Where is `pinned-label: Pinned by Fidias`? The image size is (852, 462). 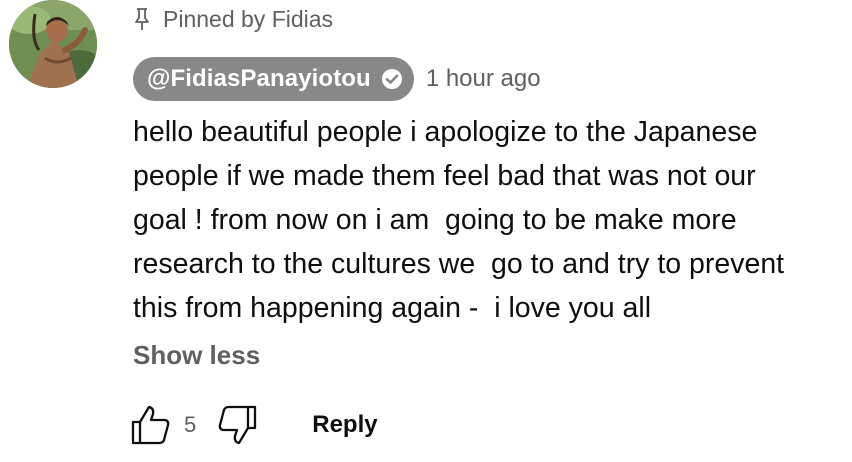 pinned-label: Pinned by Fidias is located at coordinates (233, 19).